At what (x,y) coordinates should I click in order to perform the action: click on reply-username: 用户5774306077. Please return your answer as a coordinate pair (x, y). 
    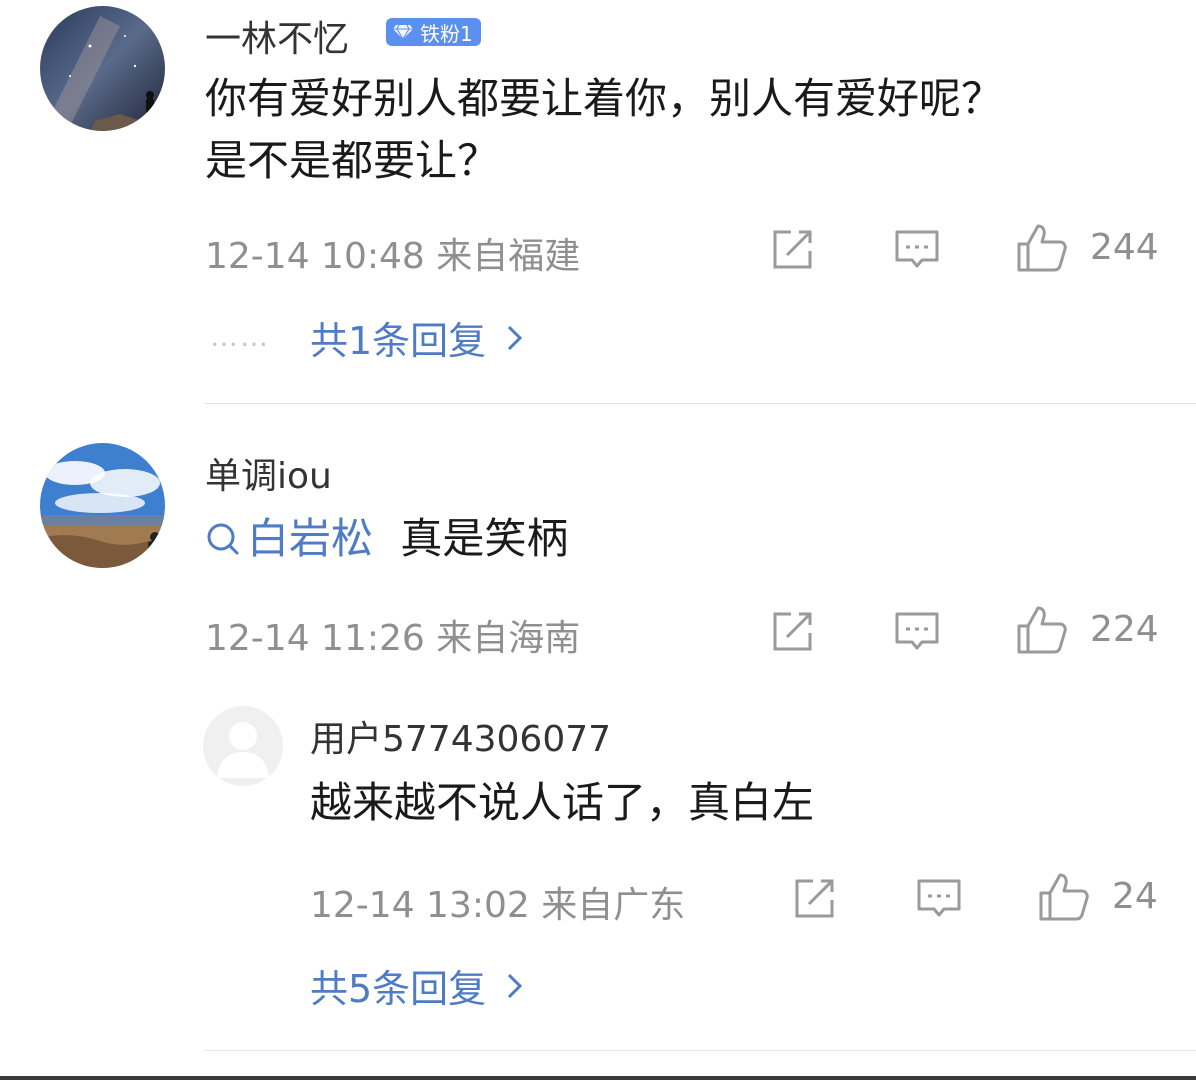
    Looking at the image, I should click on (460, 736).